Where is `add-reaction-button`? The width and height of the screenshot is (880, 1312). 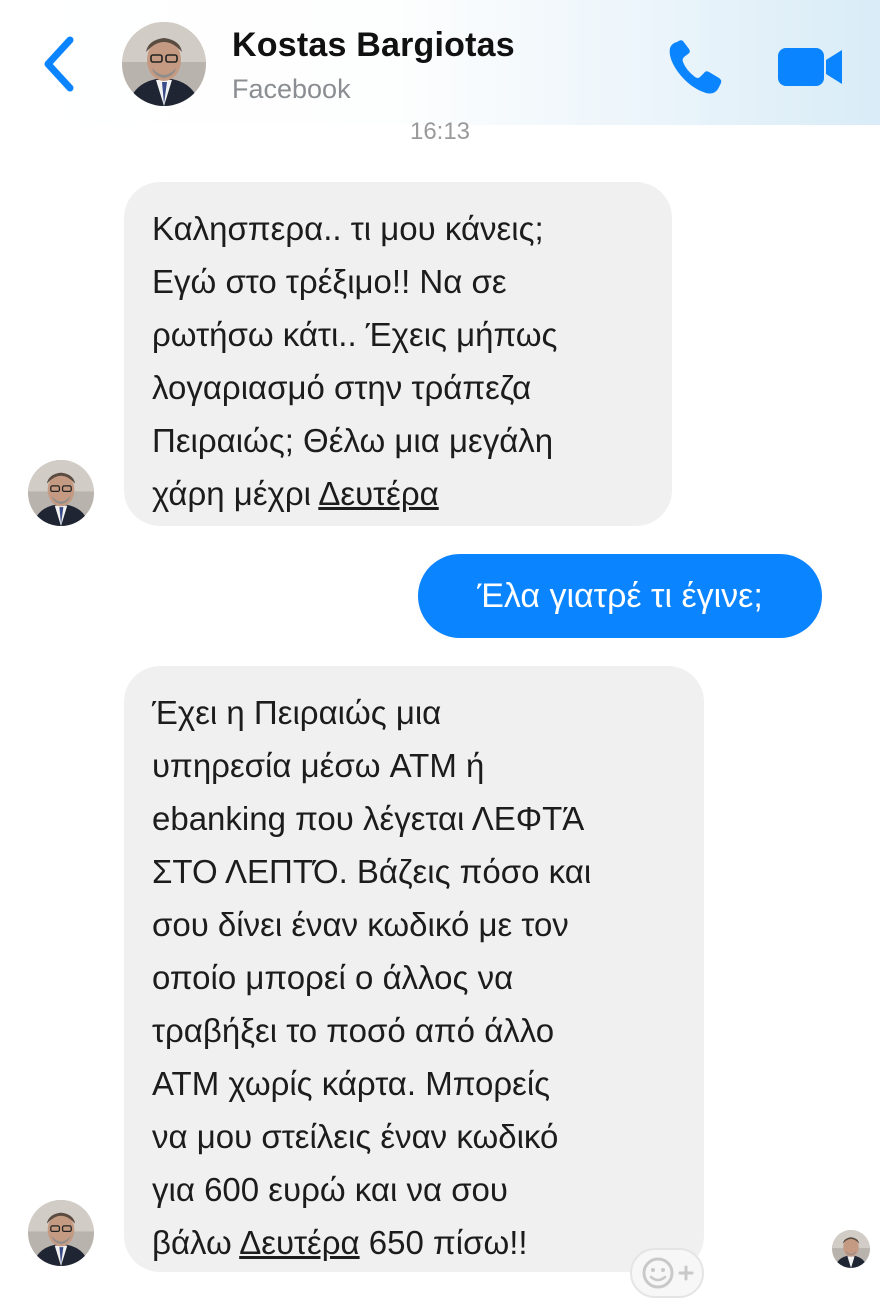 add-reaction-button is located at coordinates (667, 1273).